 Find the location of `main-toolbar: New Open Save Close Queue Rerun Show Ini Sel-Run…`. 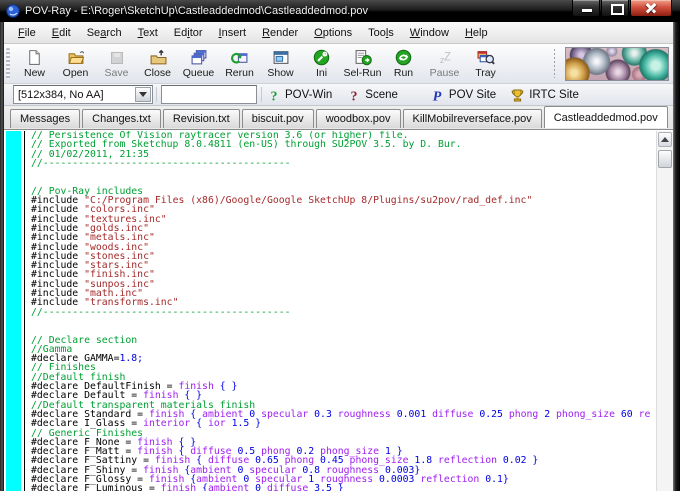

main-toolbar: New Open Save Close Queue Rerun Show Ini Sel-Run… is located at coordinates (338, 64).